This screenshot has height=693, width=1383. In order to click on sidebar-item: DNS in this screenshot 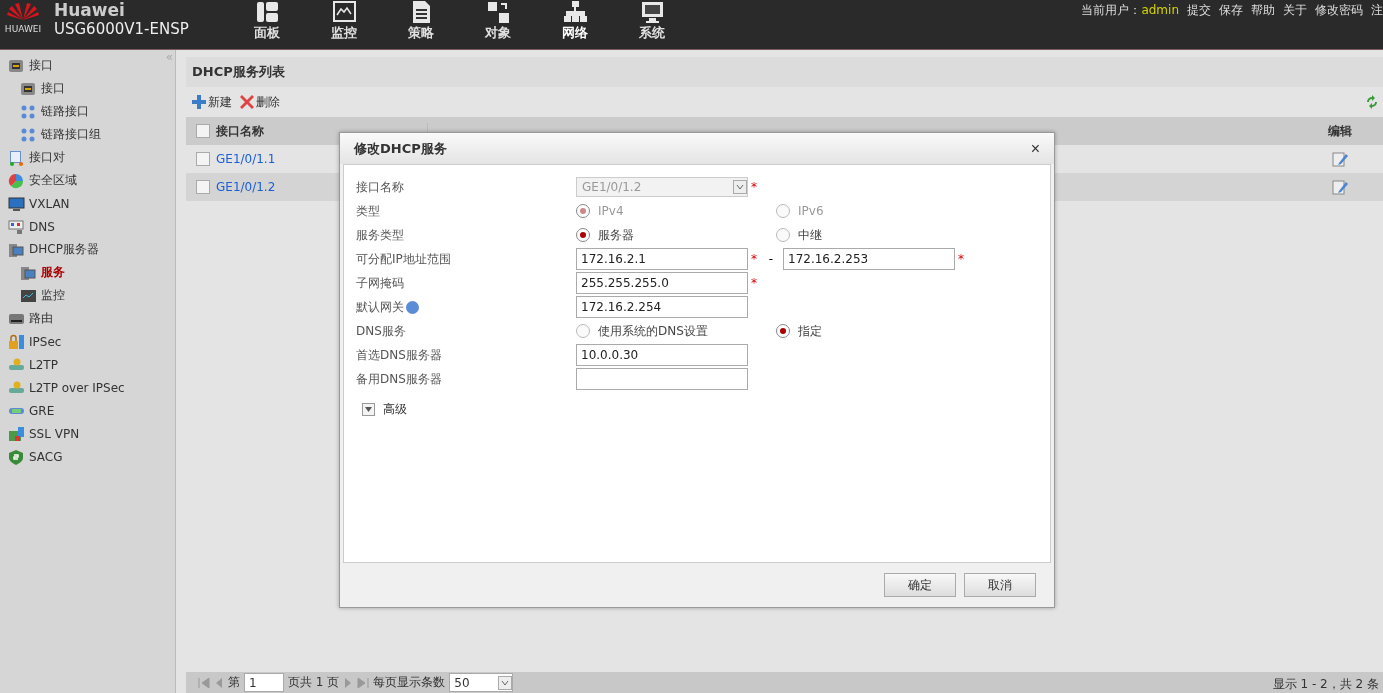, I will do `click(29, 226)`.